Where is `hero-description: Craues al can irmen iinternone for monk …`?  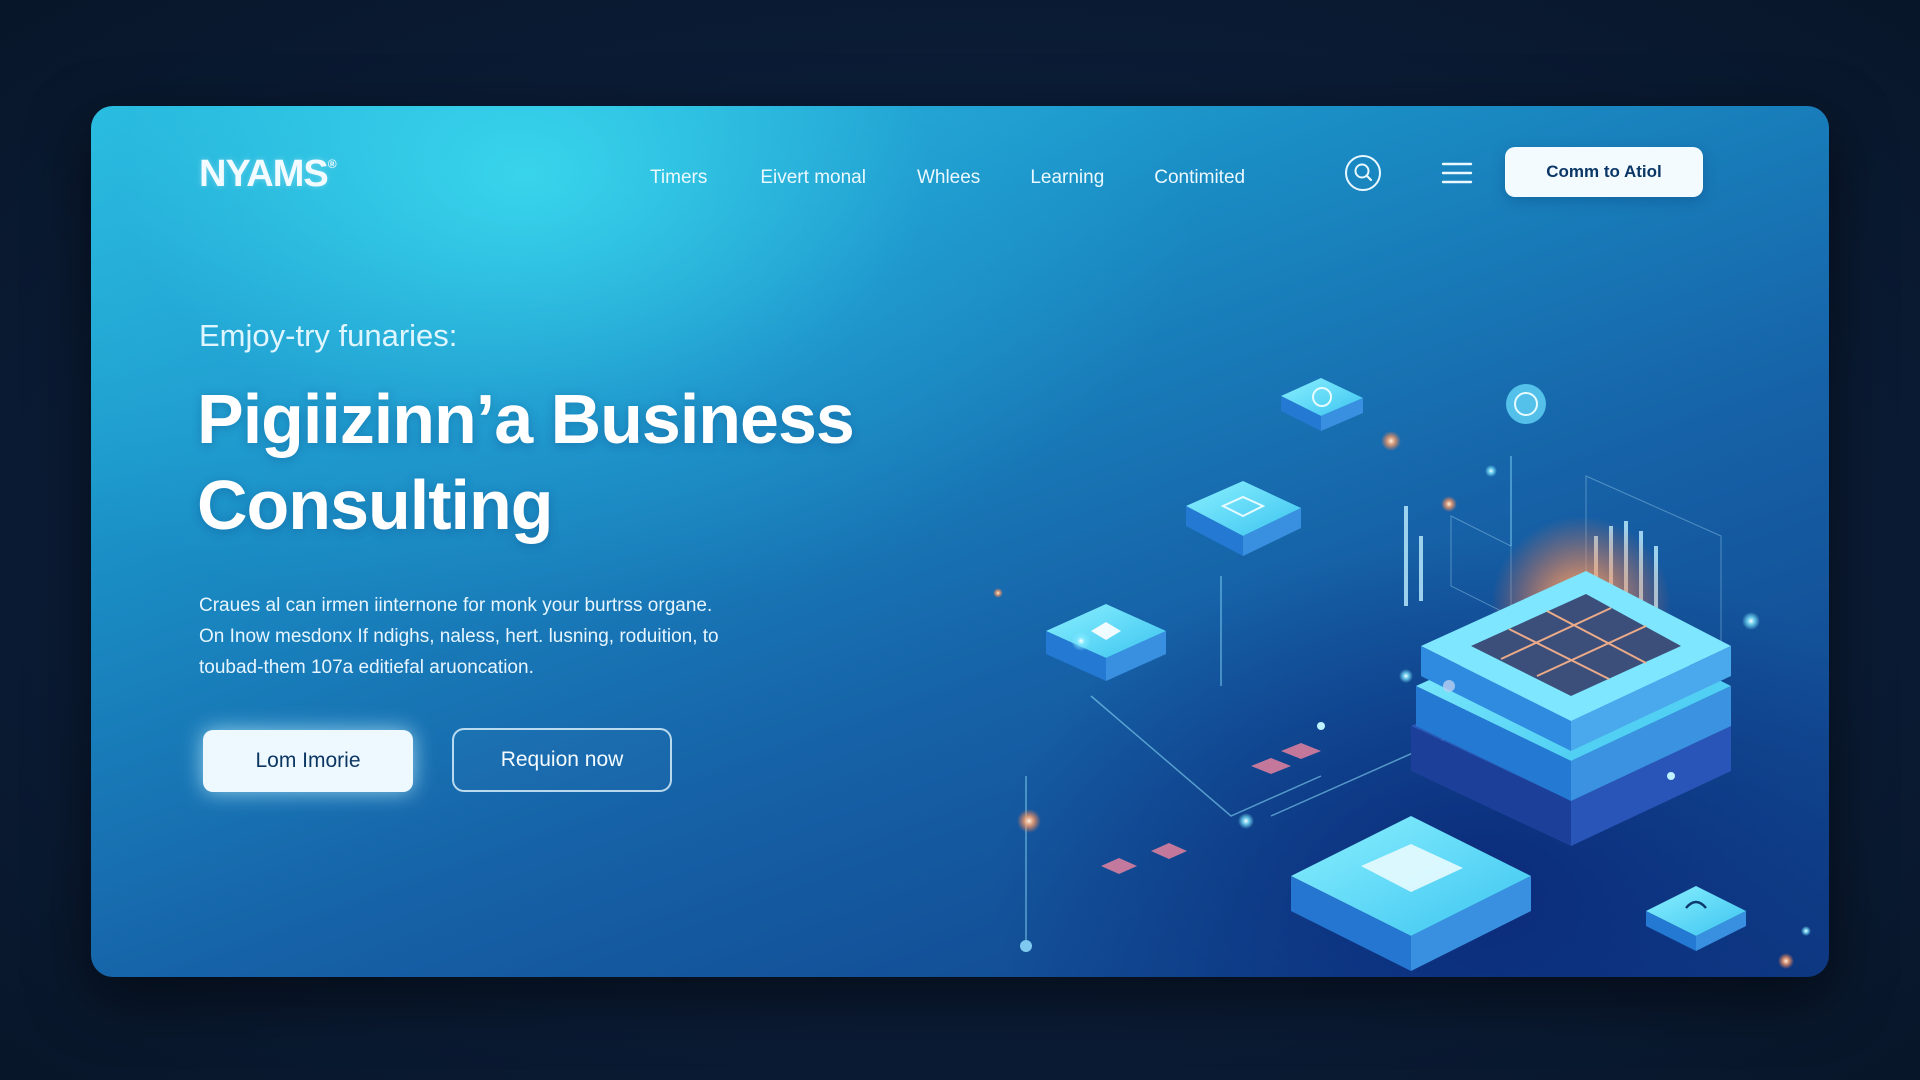
hero-description: Craues al can irmen iinternone for monk … is located at coordinates (489, 636).